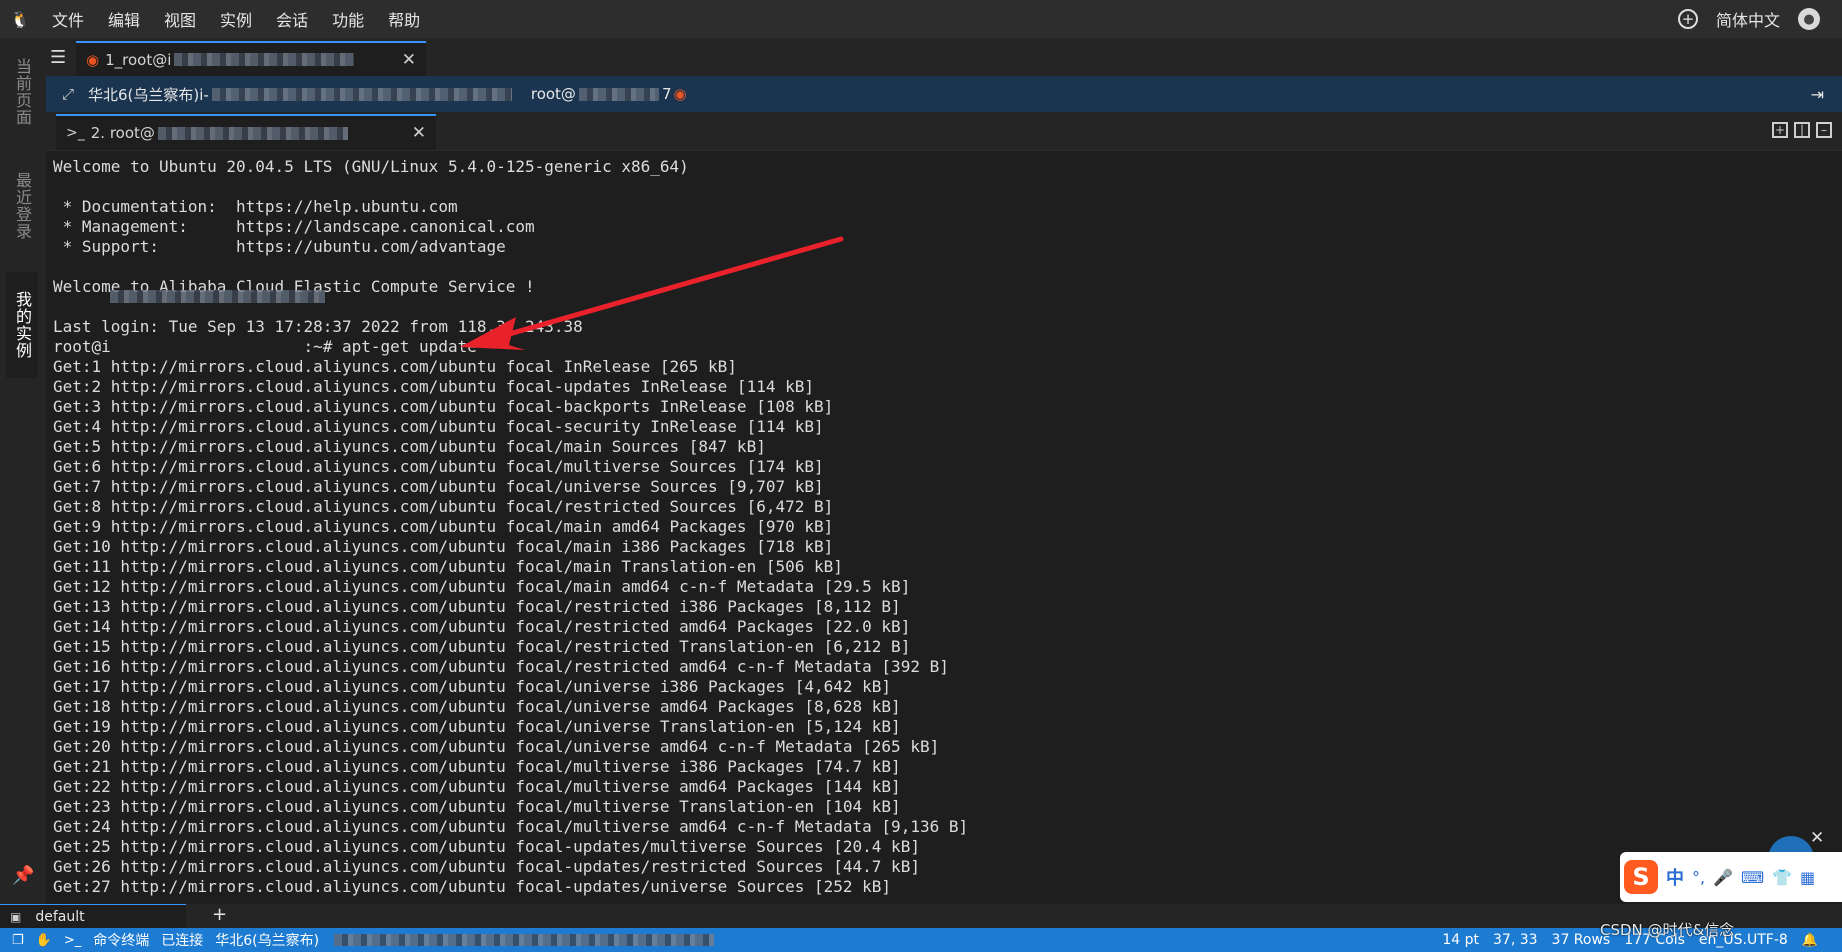  I want to click on host-user-prefix: root@, so click(553, 94).